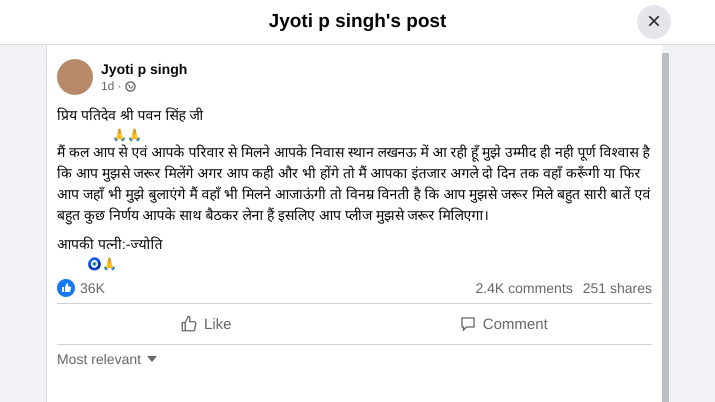 This screenshot has width=715, height=402. What do you see at coordinates (654, 22) in the screenshot?
I see `close-button: ×` at bounding box center [654, 22].